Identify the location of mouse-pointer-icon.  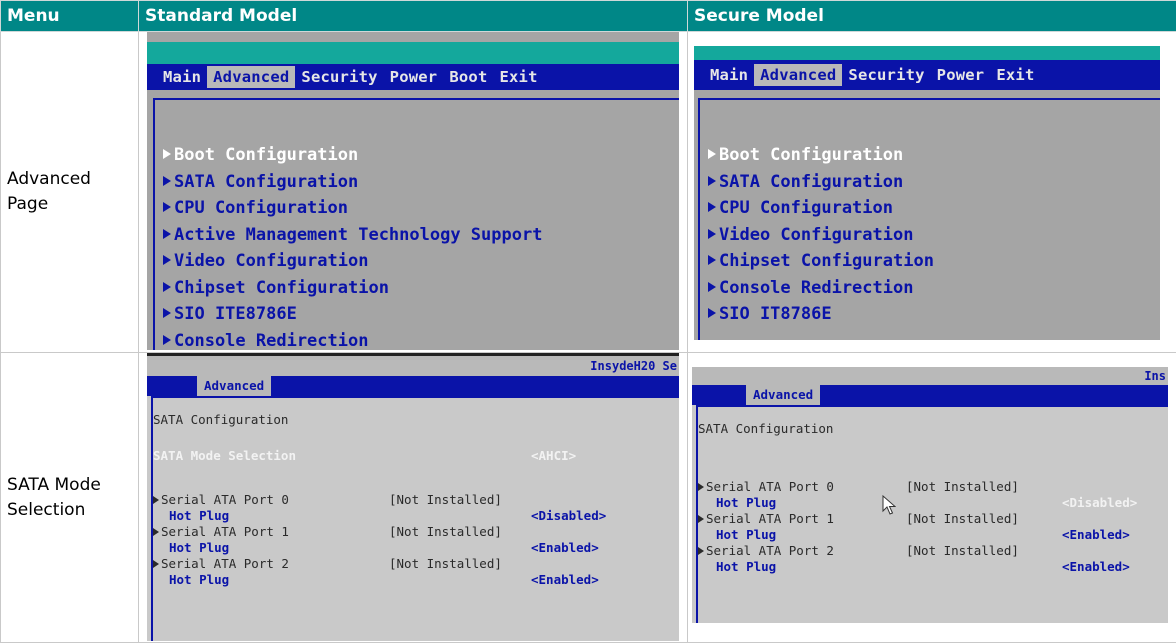
(889, 505).